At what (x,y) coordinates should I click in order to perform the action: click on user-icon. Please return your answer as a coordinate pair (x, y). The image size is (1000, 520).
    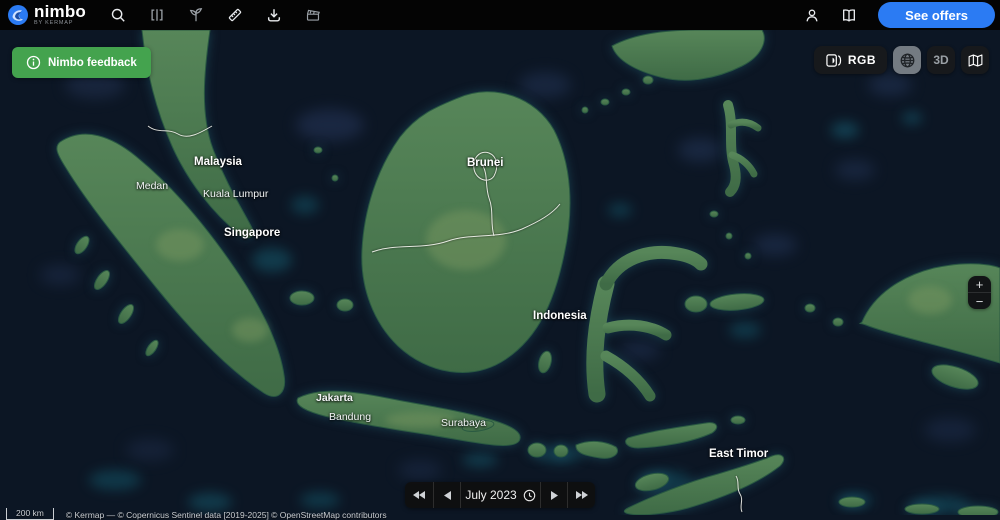
    Looking at the image, I should click on (812, 15).